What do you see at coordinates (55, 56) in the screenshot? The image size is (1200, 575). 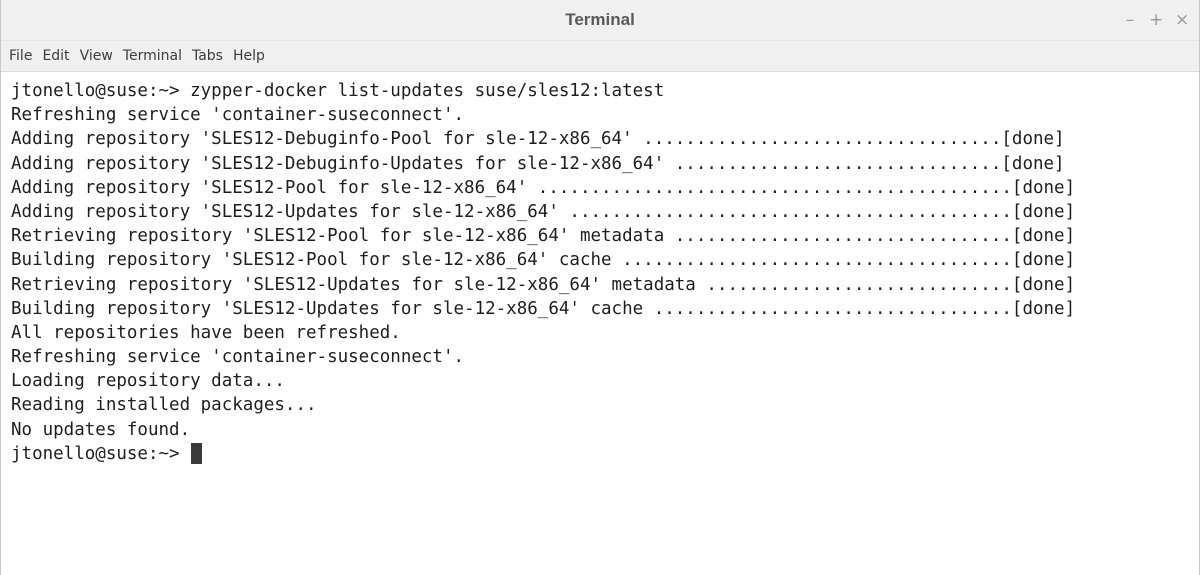 I see `menu-edit: Edit` at bounding box center [55, 56].